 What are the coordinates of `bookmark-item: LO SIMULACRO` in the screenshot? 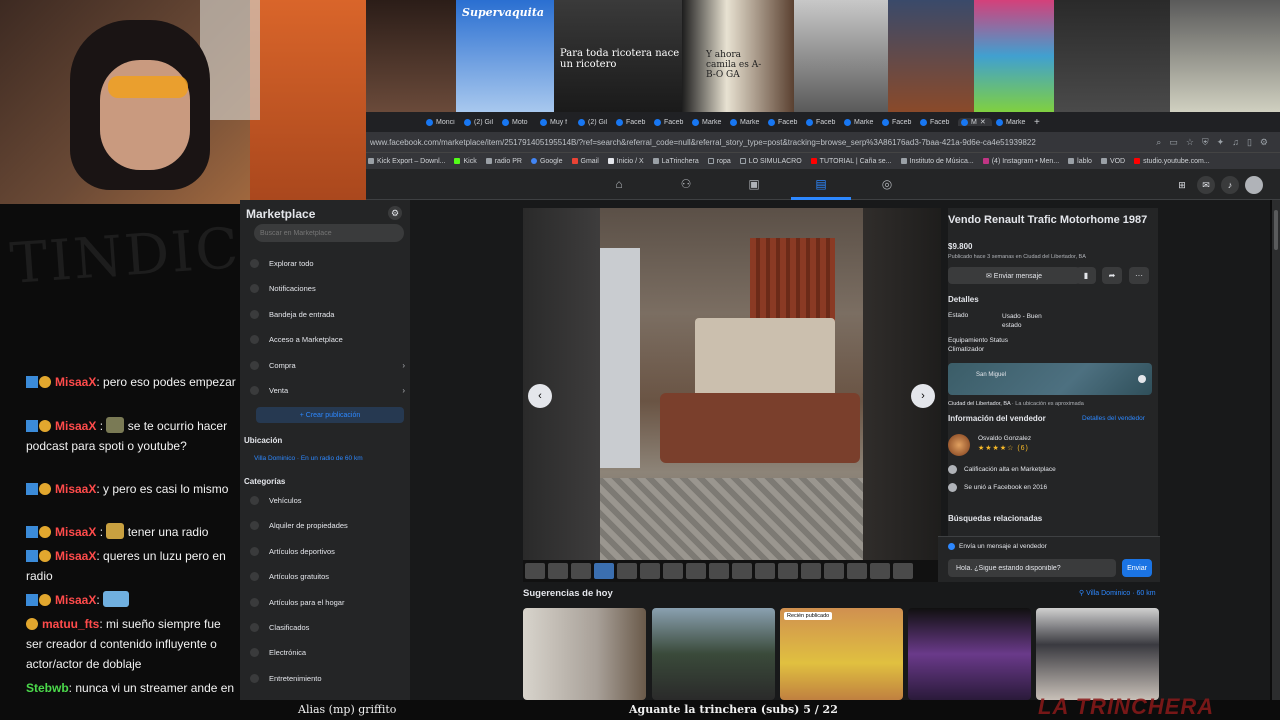 It's located at (770, 161).